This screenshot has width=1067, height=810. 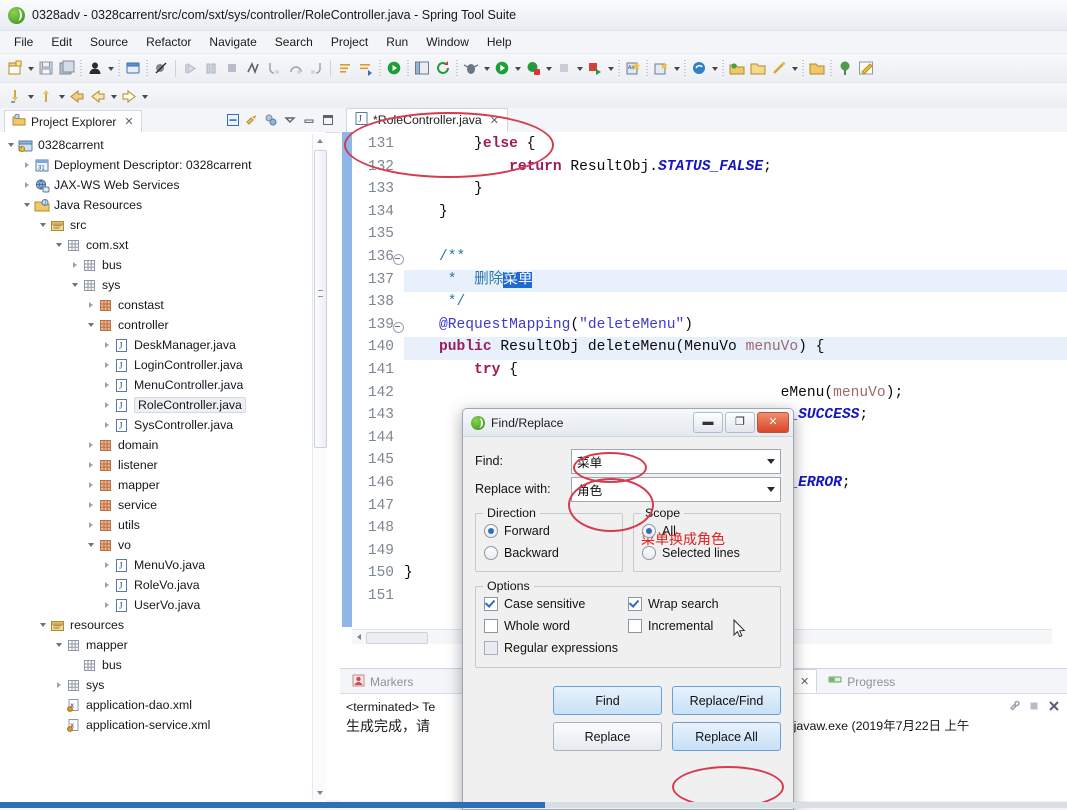 I want to click on replace-button: Replace, so click(x=607, y=736).